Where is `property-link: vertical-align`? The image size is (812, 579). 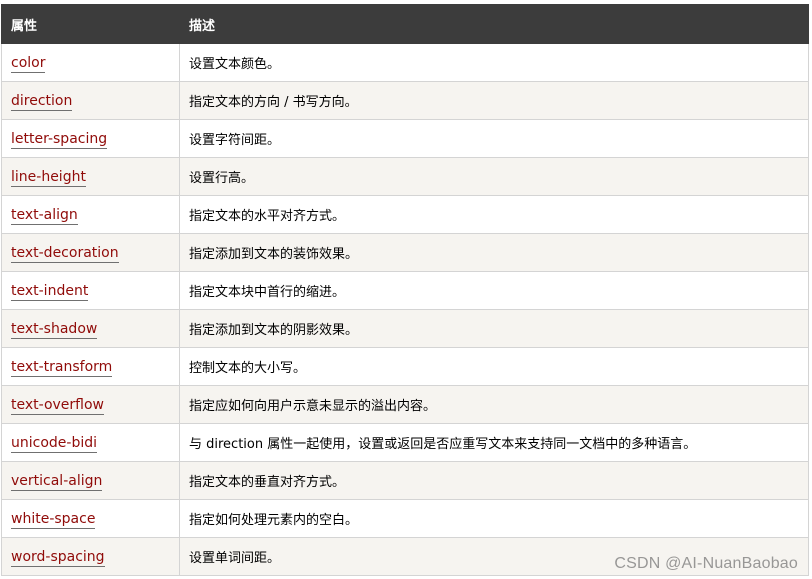
property-link: vertical-align is located at coordinates (57, 481).